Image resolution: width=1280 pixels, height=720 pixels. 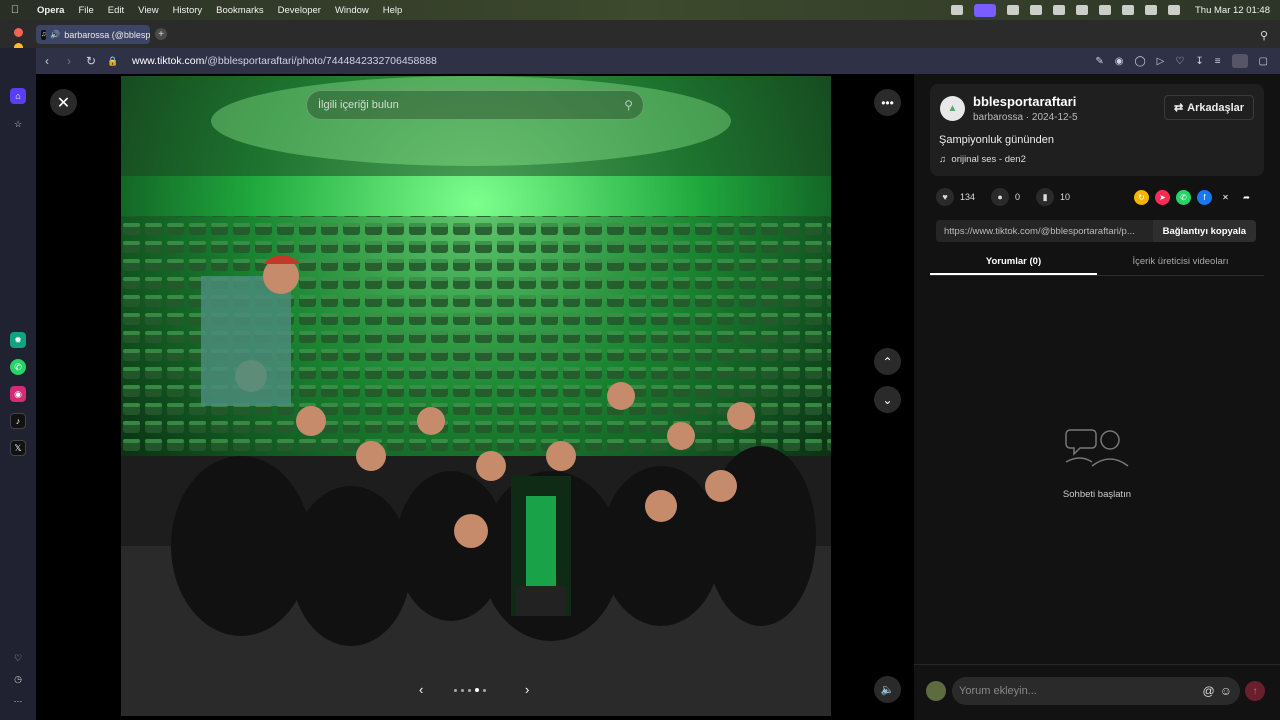 I want to click on empty-comments-text: Sohbeti başlatın, so click(x=1097, y=494).